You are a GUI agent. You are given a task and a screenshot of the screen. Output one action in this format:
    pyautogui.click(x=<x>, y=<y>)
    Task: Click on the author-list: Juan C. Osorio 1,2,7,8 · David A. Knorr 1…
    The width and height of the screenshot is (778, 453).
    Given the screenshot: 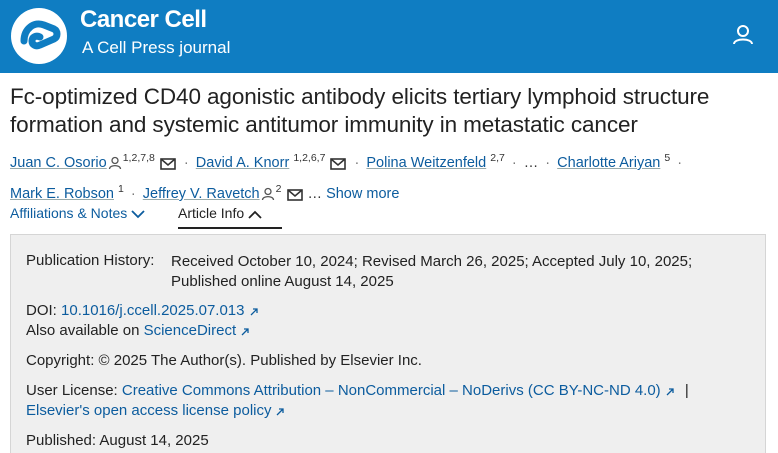 What is the action you would take?
    pyautogui.click(x=392, y=176)
    